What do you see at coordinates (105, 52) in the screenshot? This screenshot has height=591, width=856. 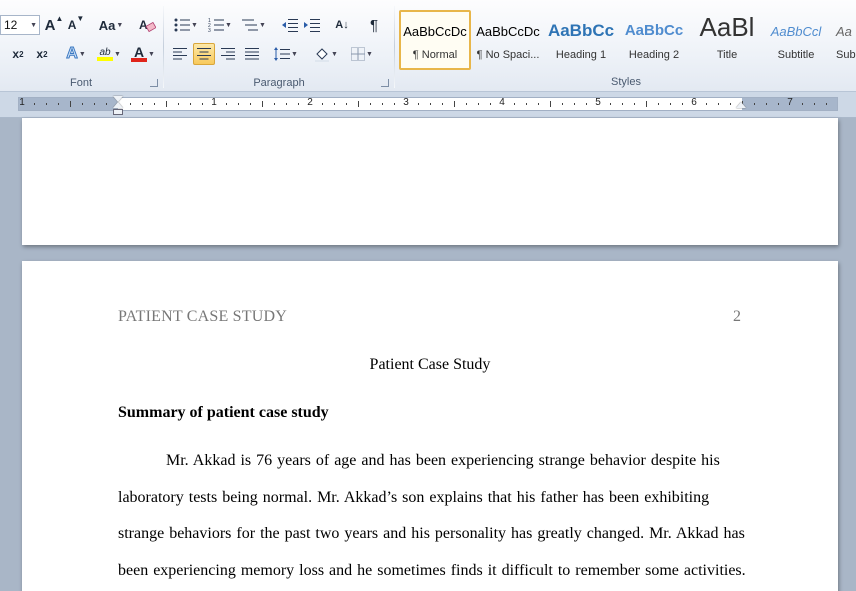 I see `highlight-icon: ab` at bounding box center [105, 52].